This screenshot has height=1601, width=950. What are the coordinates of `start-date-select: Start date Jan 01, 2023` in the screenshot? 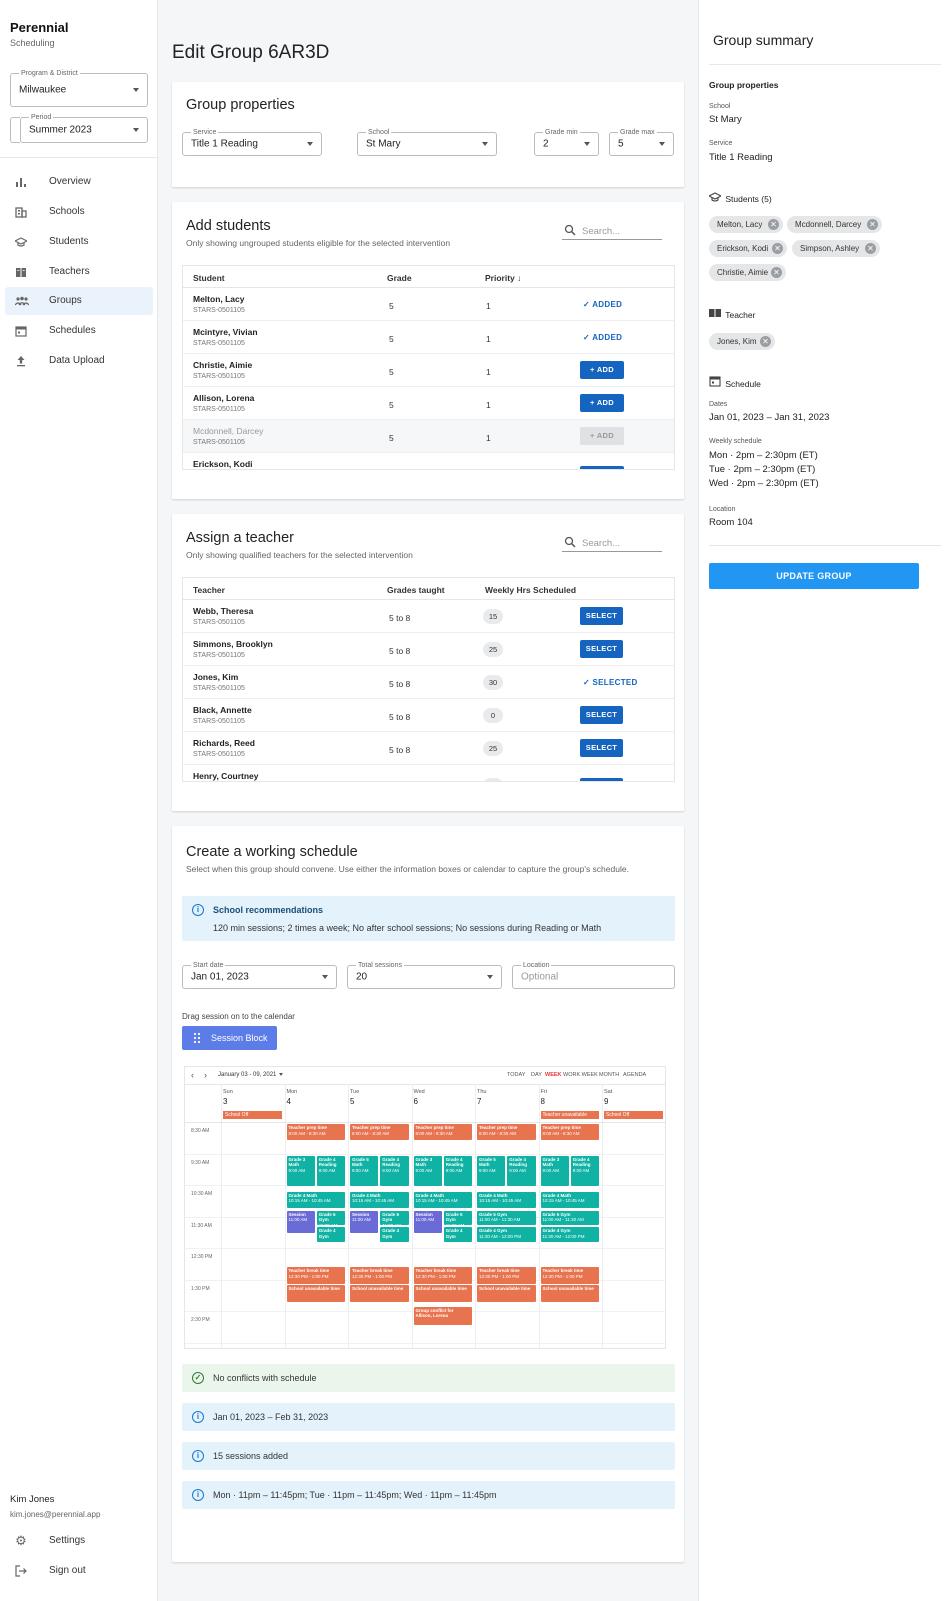 It's located at (259, 975).